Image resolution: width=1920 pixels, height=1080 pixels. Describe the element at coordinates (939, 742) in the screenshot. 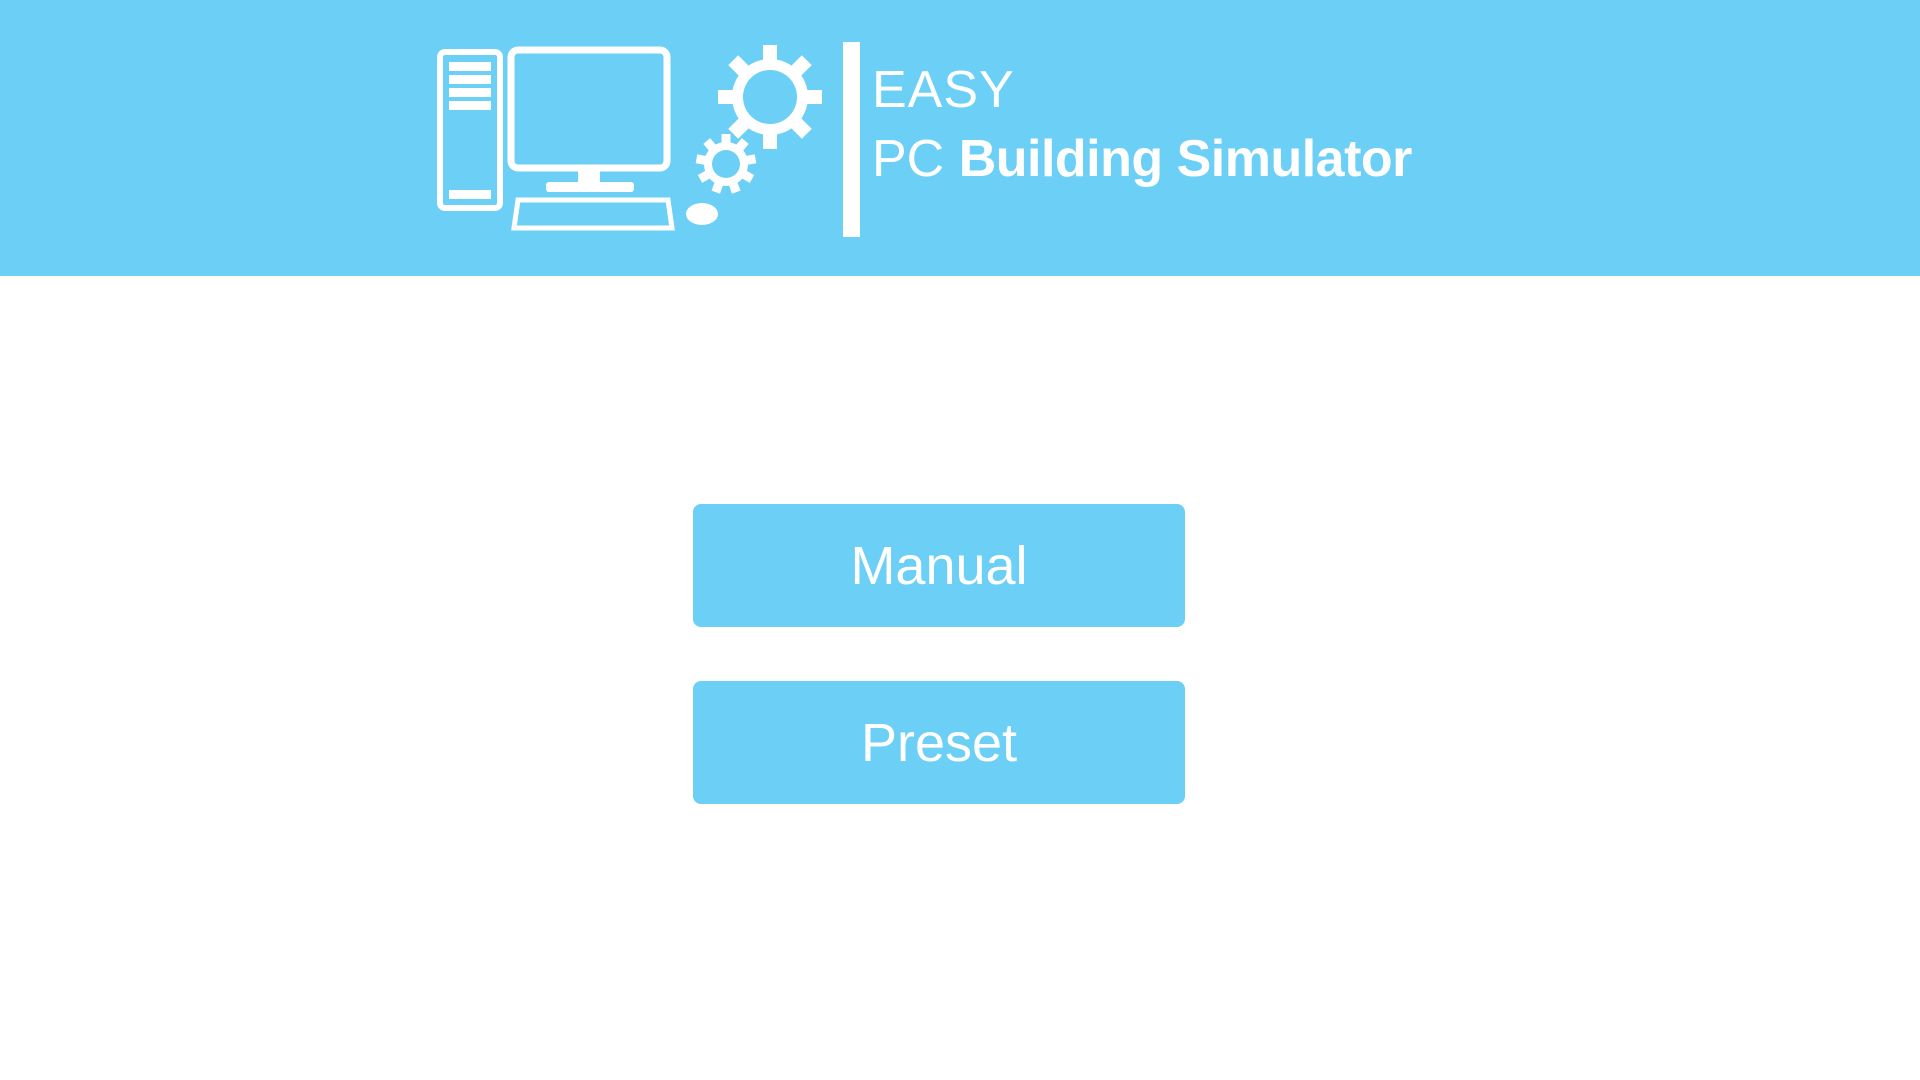

I see `preset-button: Preset` at that location.